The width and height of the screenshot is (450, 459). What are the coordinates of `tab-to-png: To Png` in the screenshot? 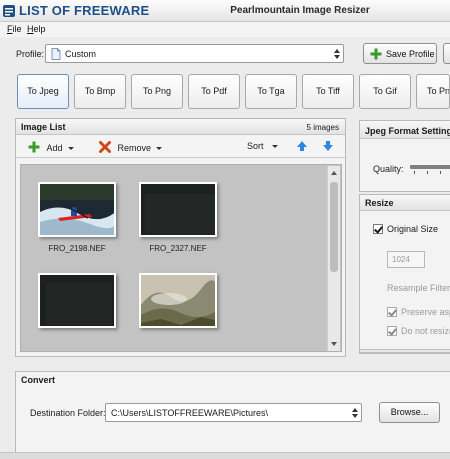 It's located at (157, 91).